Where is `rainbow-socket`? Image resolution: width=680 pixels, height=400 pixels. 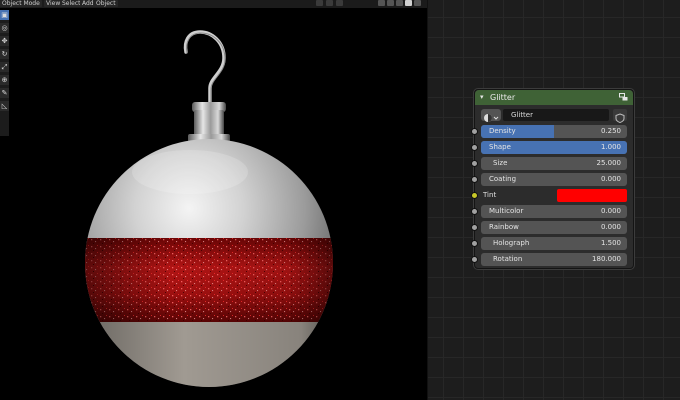
rainbow-socket is located at coordinates (474, 227).